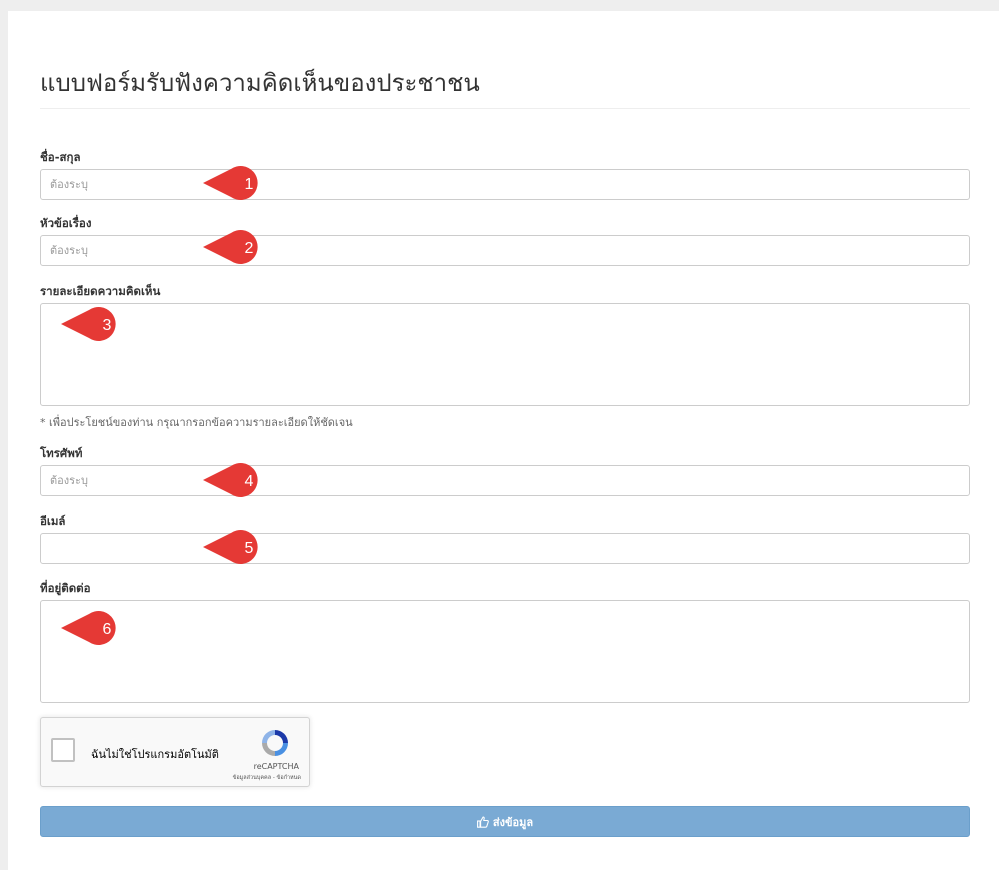  I want to click on phone-label: โทรศัพท์, so click(61, 453).